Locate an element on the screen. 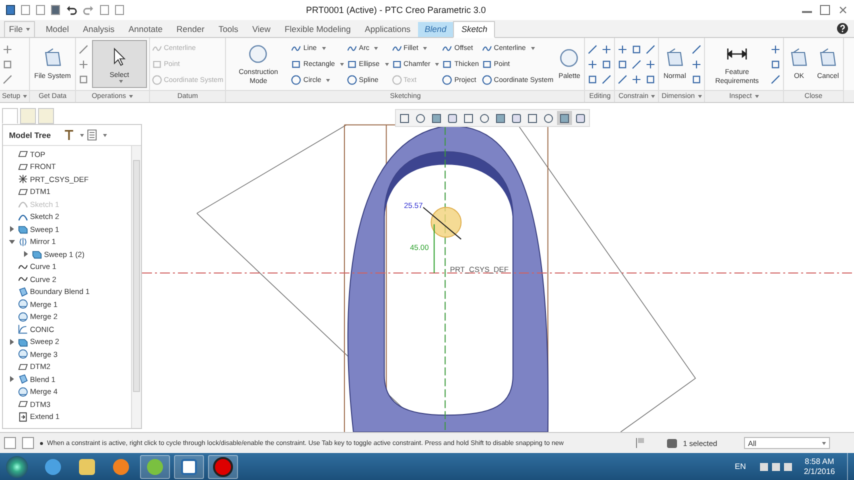  binoculars-icon is located at coordinates (672, 443).